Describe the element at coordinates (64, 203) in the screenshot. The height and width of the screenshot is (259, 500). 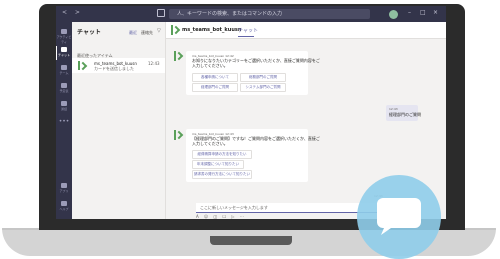
I see `help-icon` at that location.